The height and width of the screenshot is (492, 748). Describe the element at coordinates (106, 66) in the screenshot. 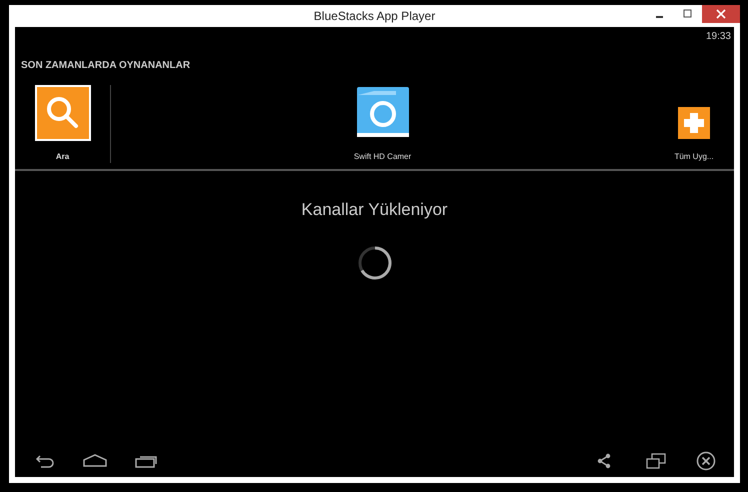

I see `section-heading: SON ZAMANLARDA OYNANANLAR` at that location.